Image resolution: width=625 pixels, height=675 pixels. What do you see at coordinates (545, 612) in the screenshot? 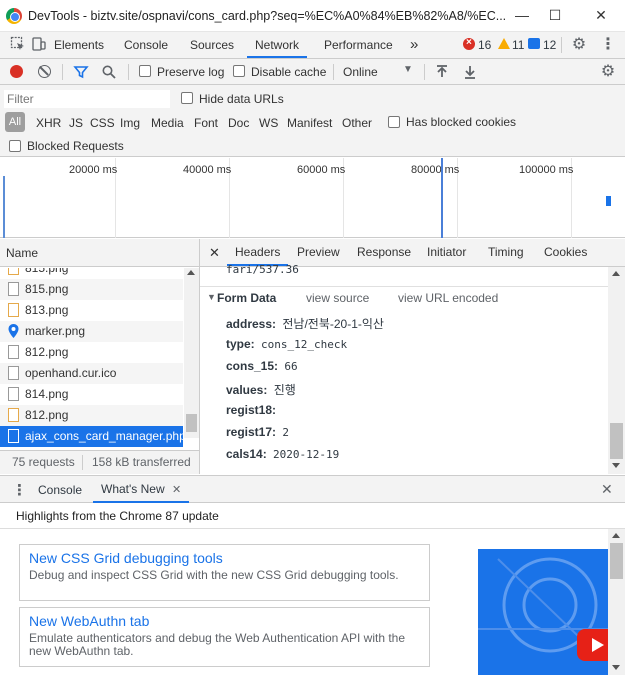
I see `video-thumbnail` at bounding box center [545, 612].